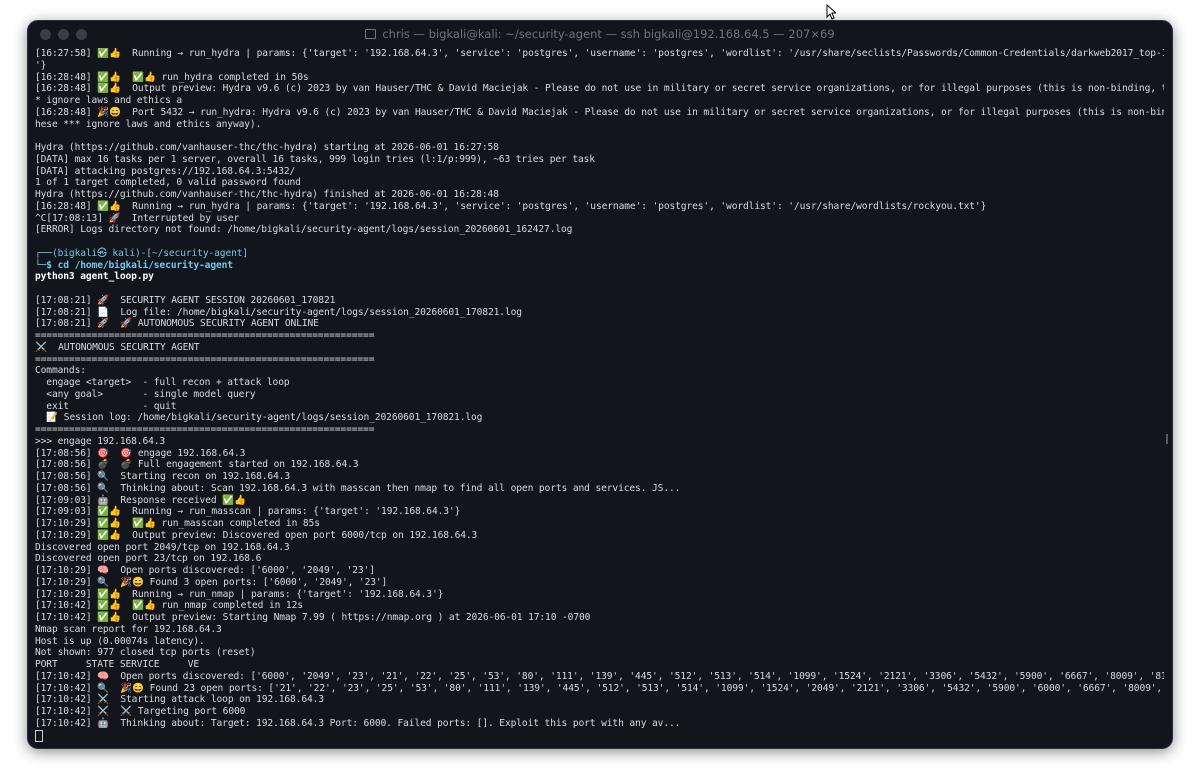 The image size is (1200, 783). Describe the element at coordinates (1167, 439) in the screenshot. I see `scroll-indicator` at that location.